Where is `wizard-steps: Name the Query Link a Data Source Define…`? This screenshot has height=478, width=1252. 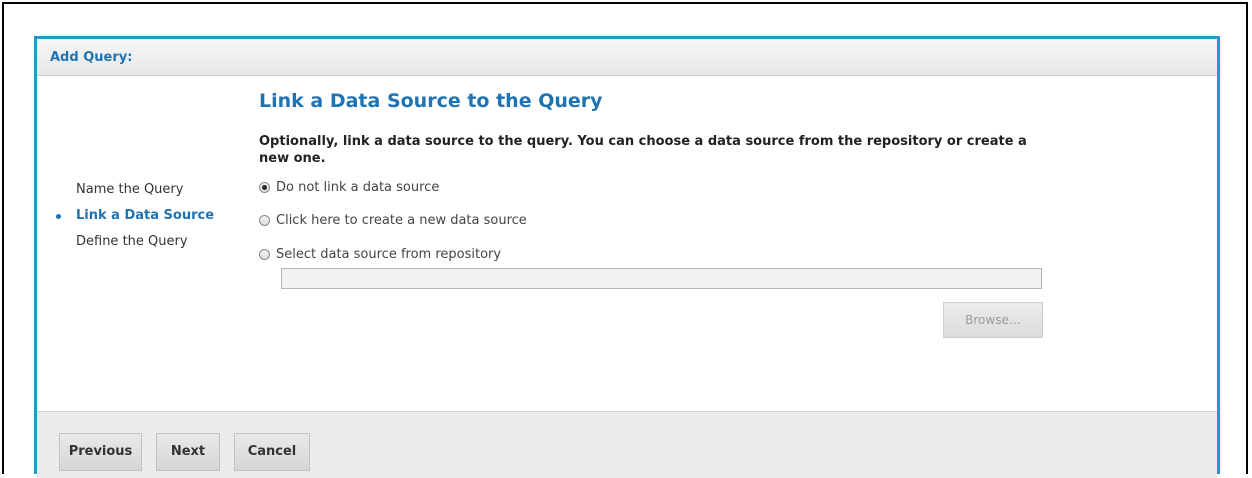 wizard-steps: Name the Query Link a Data Source Define… is located at coordinates (135, 216).